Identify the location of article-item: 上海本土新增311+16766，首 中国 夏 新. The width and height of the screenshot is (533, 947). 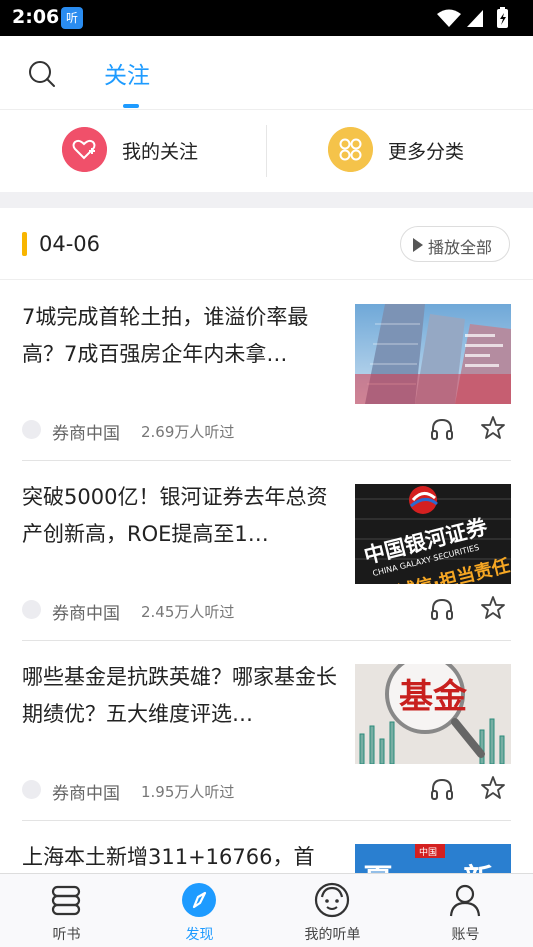
(266, 847).